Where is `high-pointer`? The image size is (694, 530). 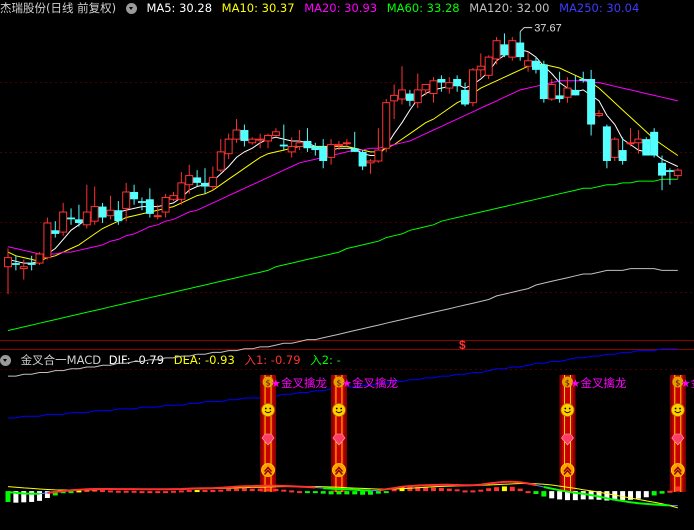 high-pointer is located at coordinates (526, 29).